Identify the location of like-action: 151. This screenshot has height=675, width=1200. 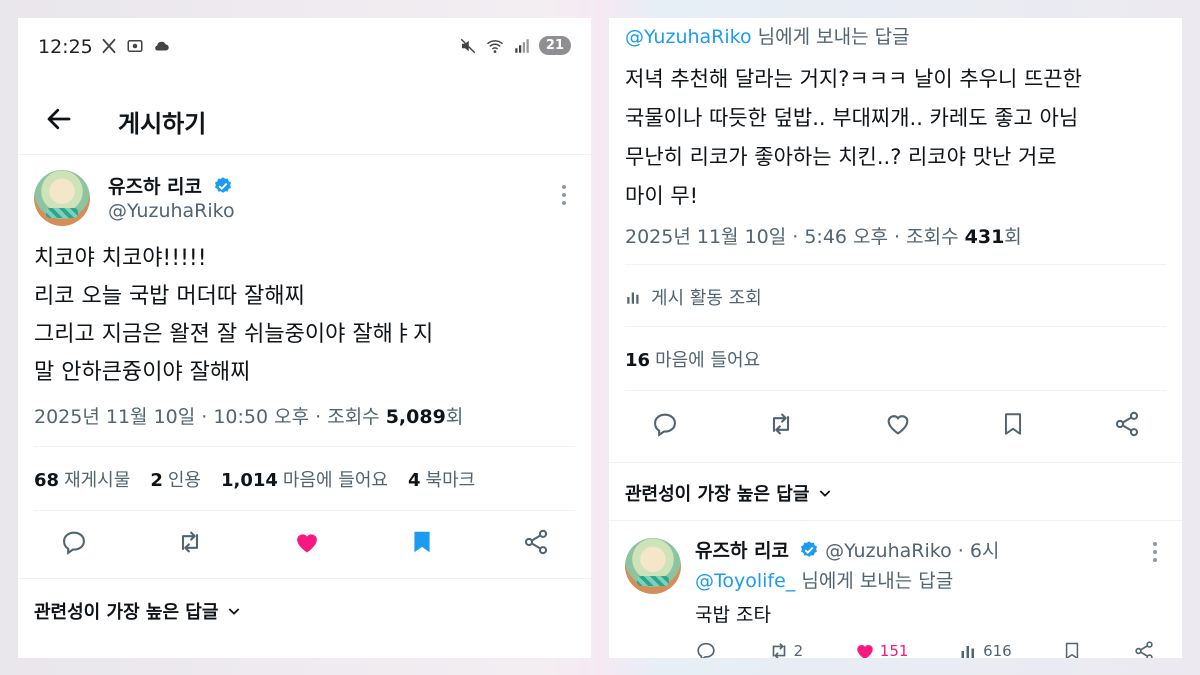
(881, 649).